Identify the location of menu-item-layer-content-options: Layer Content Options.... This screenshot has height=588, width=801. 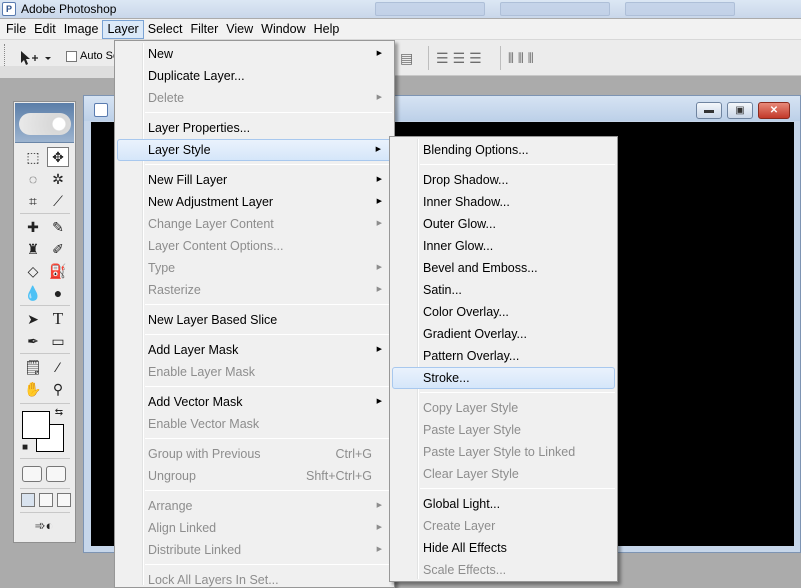
(254, 246).